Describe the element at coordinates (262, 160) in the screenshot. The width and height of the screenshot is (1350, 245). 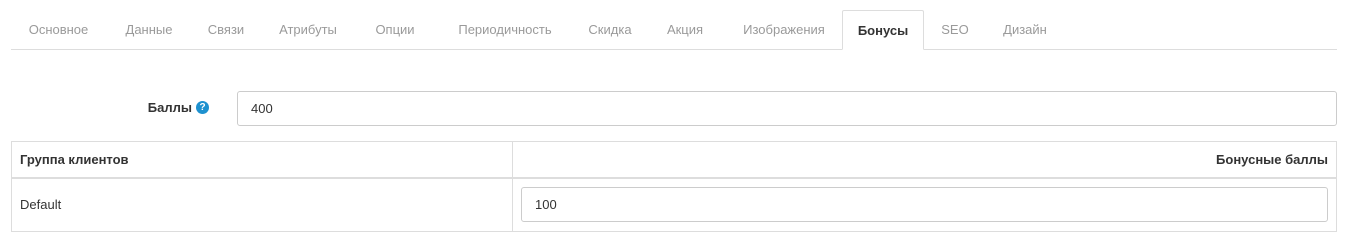
I see `customer-group-header: Группа клиентов` at that location.